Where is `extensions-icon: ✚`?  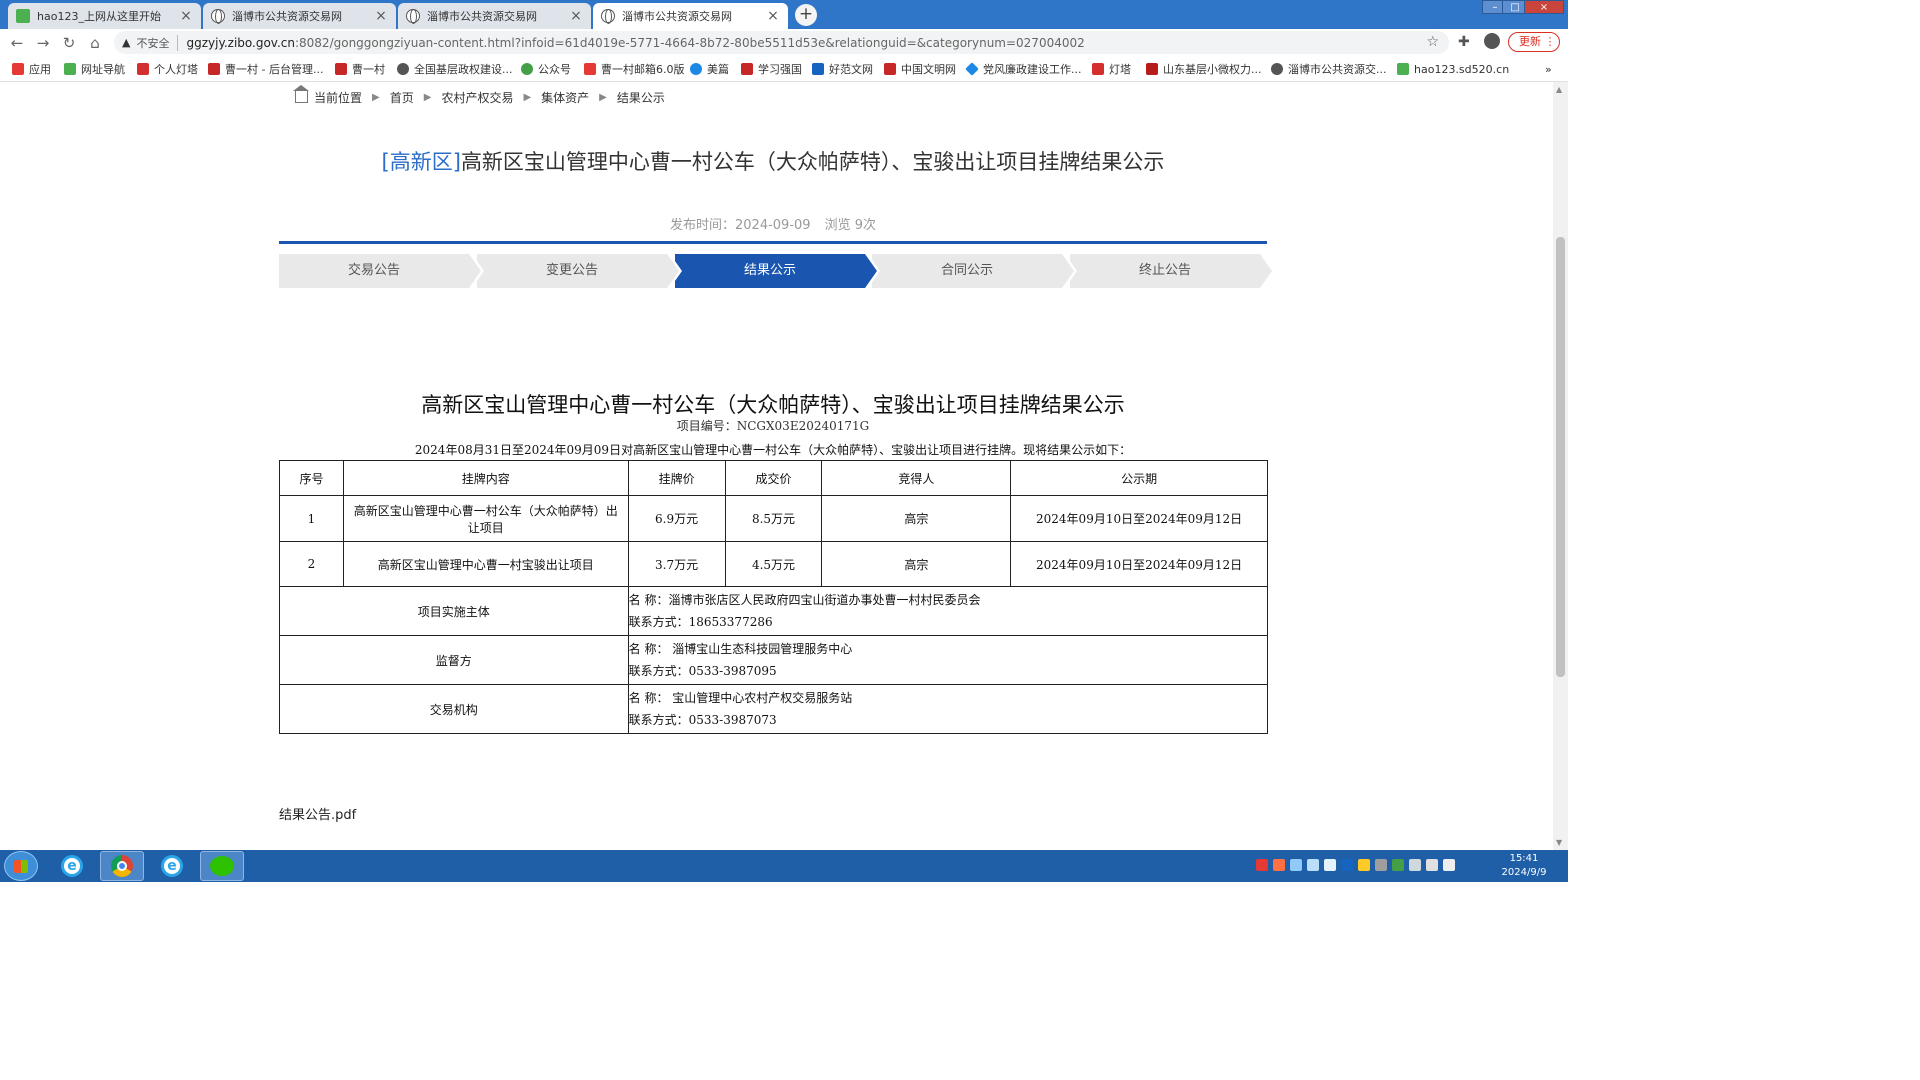
extensions-icon: ✚ is located at coordinates (1464, 42).